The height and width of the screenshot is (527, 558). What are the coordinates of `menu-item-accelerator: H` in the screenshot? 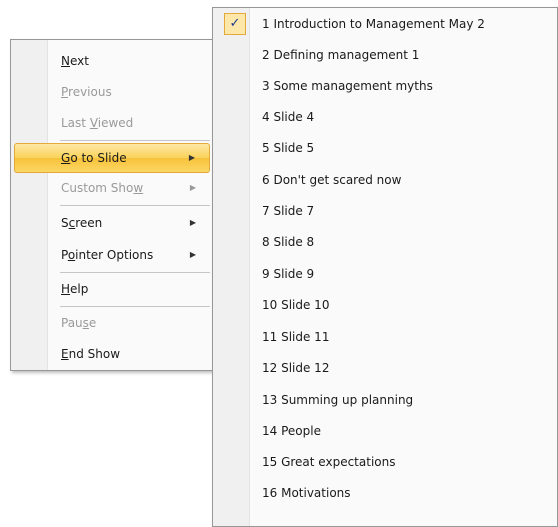 It's located at (66, 289).